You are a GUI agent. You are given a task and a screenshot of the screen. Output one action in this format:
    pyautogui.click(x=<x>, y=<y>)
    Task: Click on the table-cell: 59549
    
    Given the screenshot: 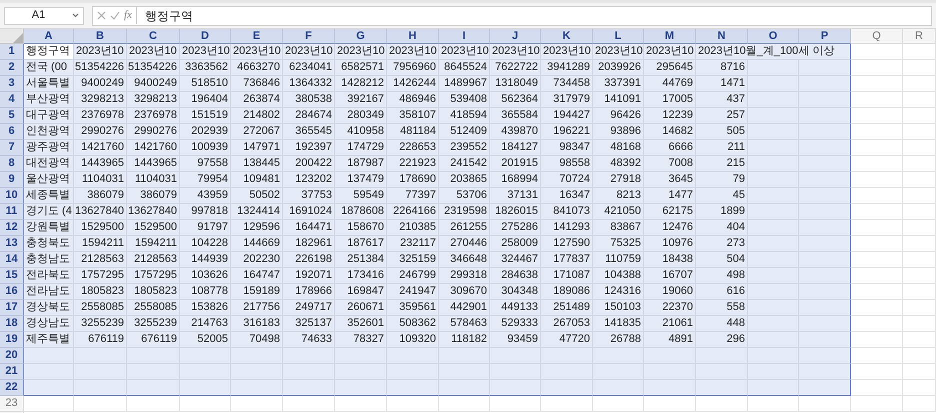 What is the action you would take?
    pyautogui.click(x=361, y=196)
    